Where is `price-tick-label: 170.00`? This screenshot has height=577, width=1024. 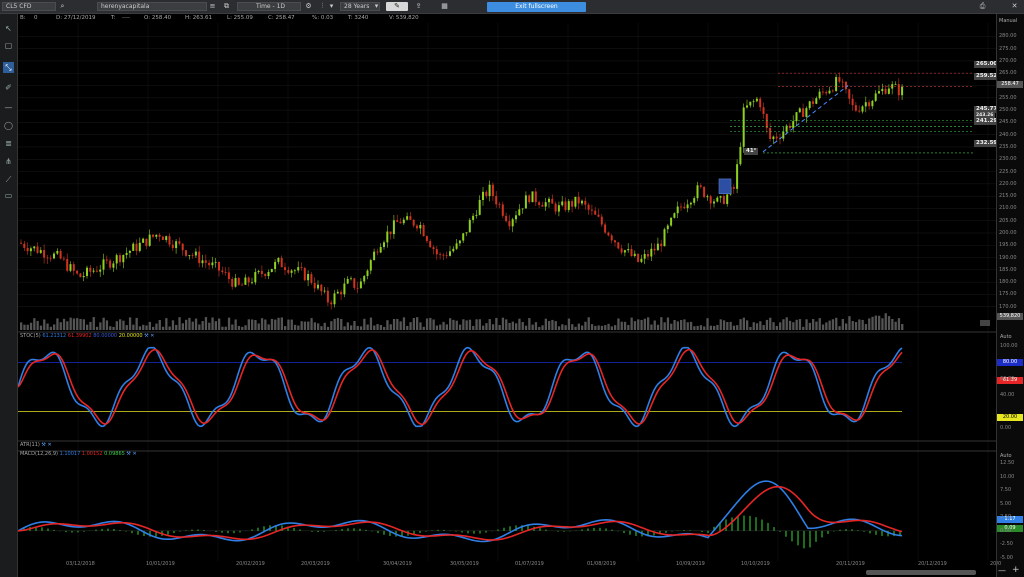 price-tick-label: 170.00 is located at coordinates (1008, 306).